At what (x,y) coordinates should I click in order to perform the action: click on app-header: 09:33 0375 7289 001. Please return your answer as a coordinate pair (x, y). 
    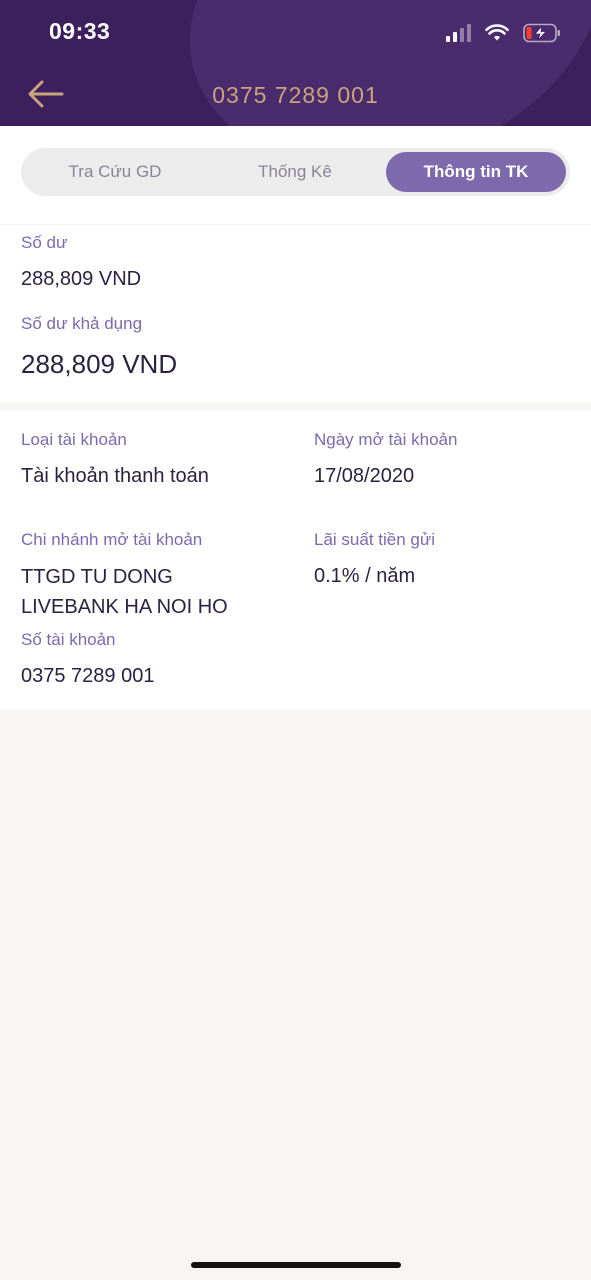
    Looking at the image, I should click on (295, 63).